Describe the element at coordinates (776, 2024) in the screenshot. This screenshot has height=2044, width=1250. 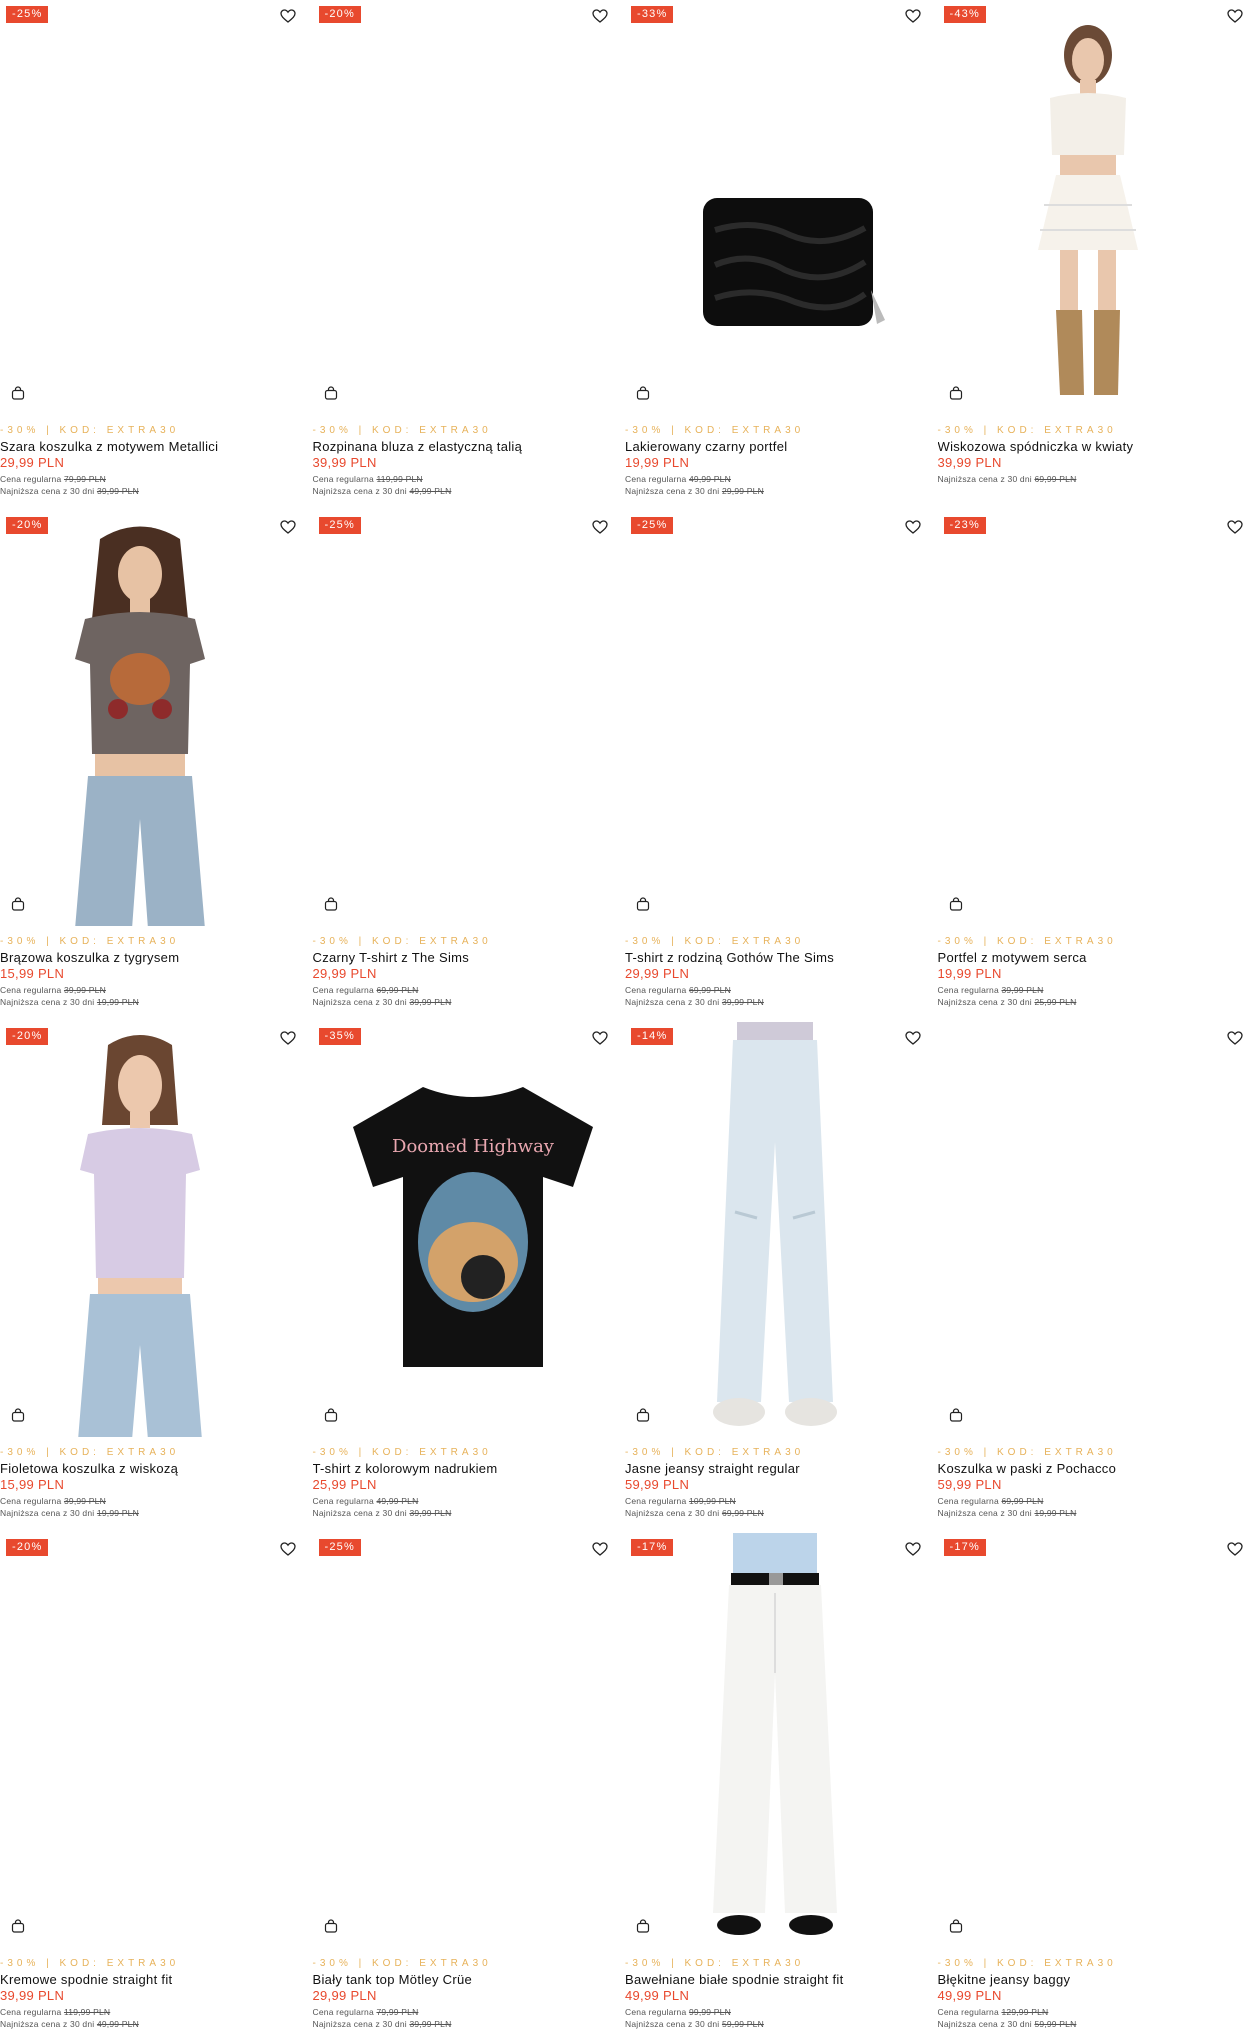
I see `lowest-price-line: Najniższa cena z 30 dni 59,99 PLN` at that location.